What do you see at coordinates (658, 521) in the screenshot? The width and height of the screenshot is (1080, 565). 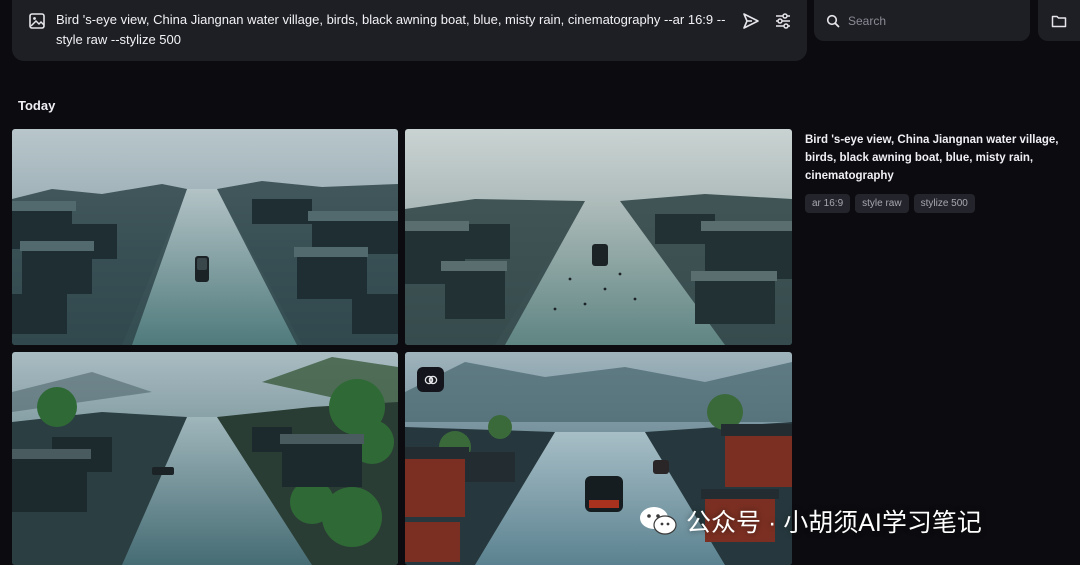 I see `wechat-logo-icon` at bounding box center [658, 521].